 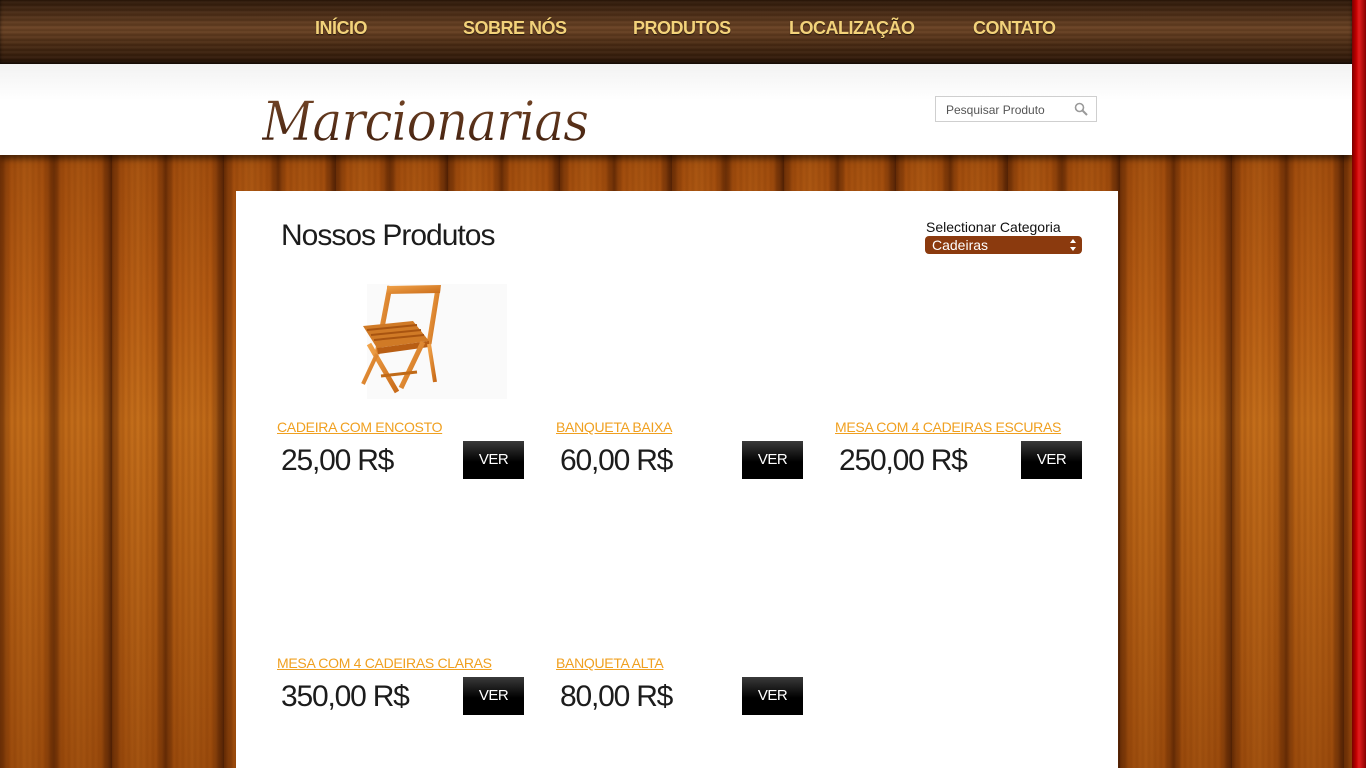 I want to click on product-price: 25,00 R$, so click(x=337, y=460).